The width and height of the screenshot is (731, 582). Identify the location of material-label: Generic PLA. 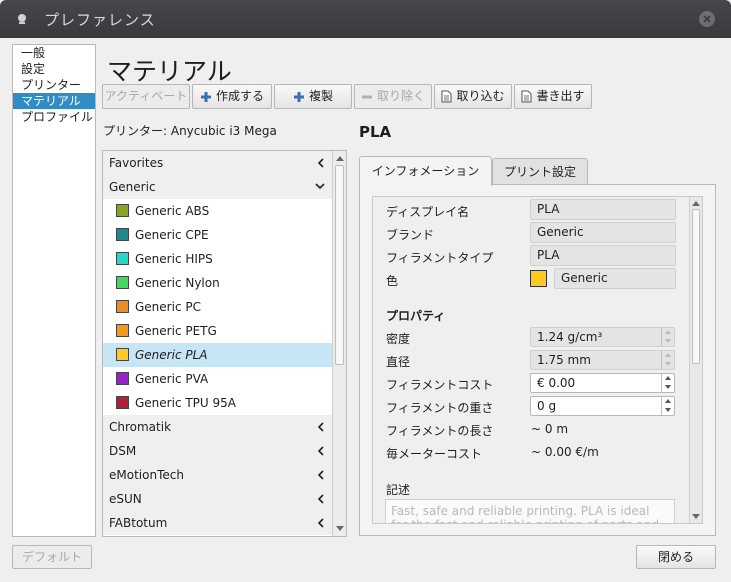
(171, 355).